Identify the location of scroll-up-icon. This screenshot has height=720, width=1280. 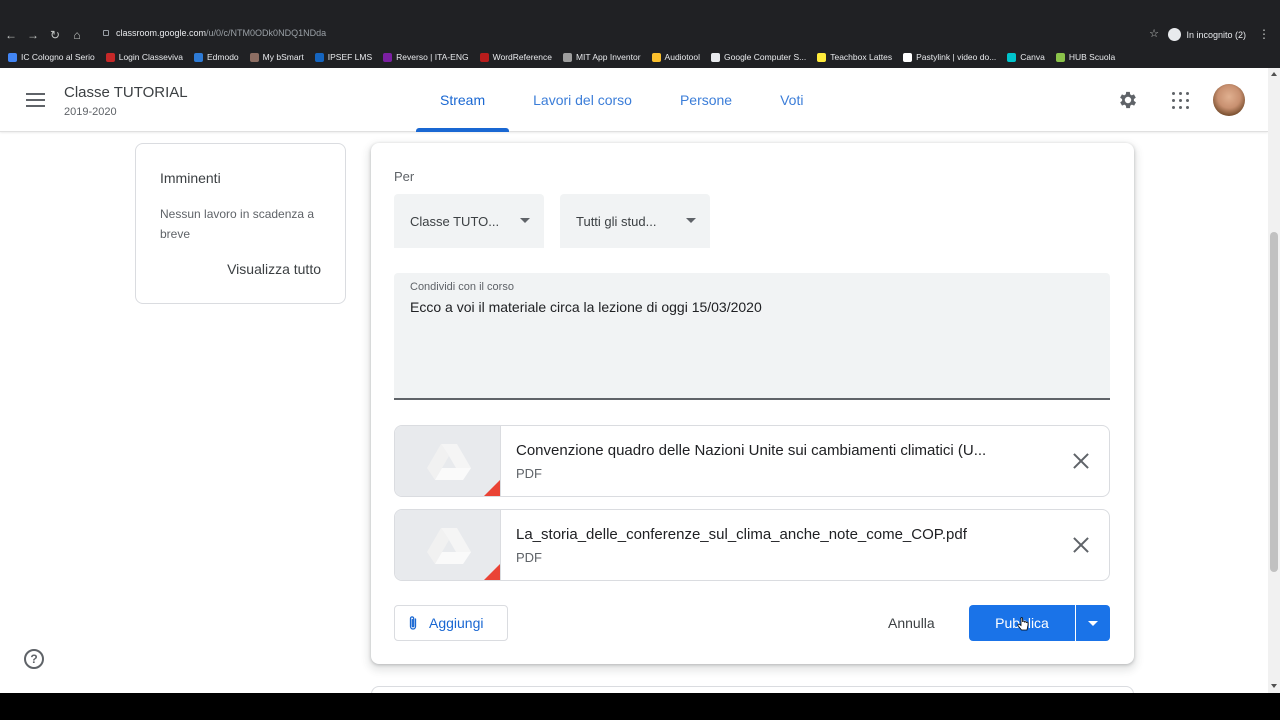
(1274, 74).